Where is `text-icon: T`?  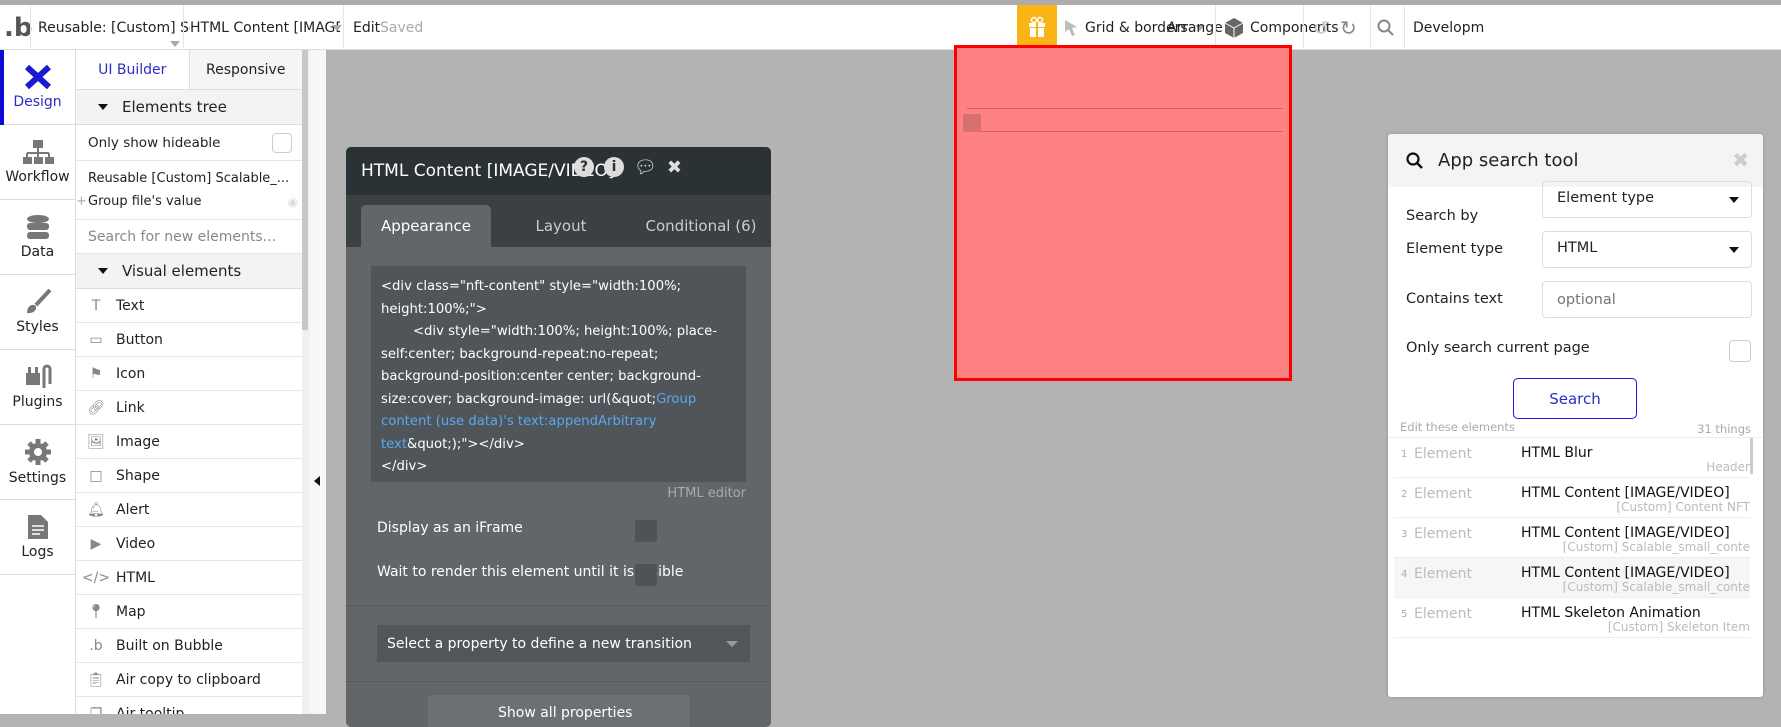
text-icon: T is located at coordinates (96, 305).